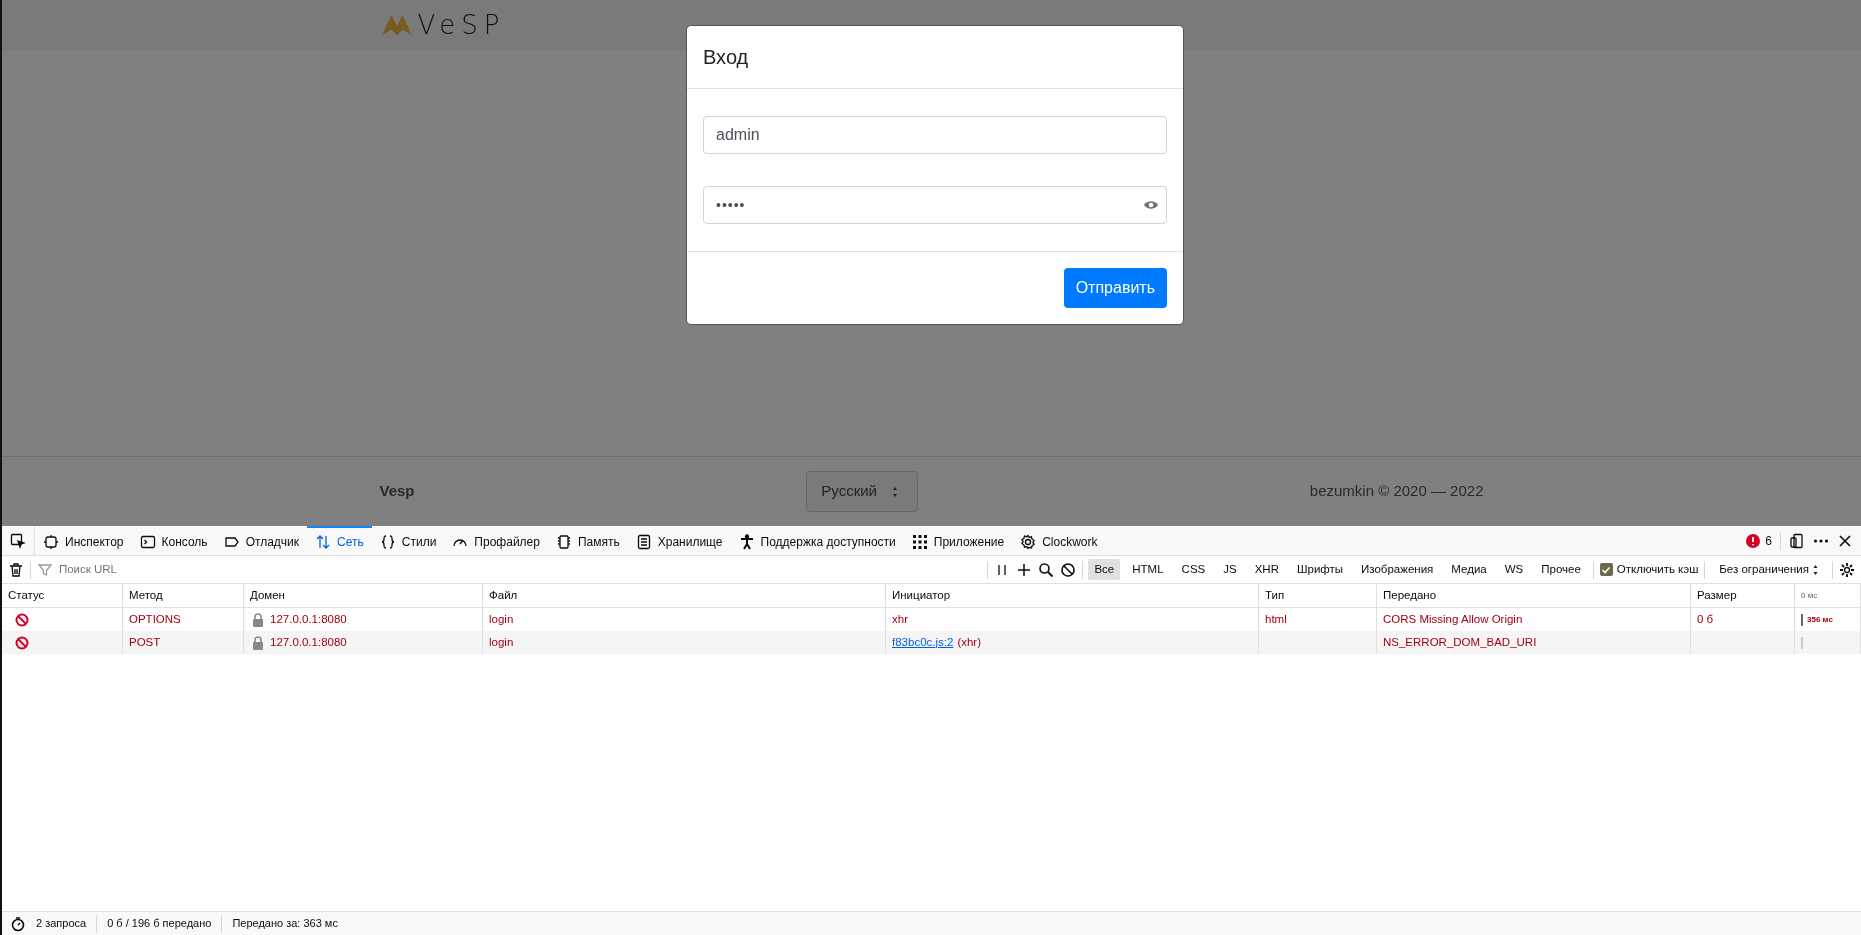  I want to click on inspector-icon, so click(51, 541).